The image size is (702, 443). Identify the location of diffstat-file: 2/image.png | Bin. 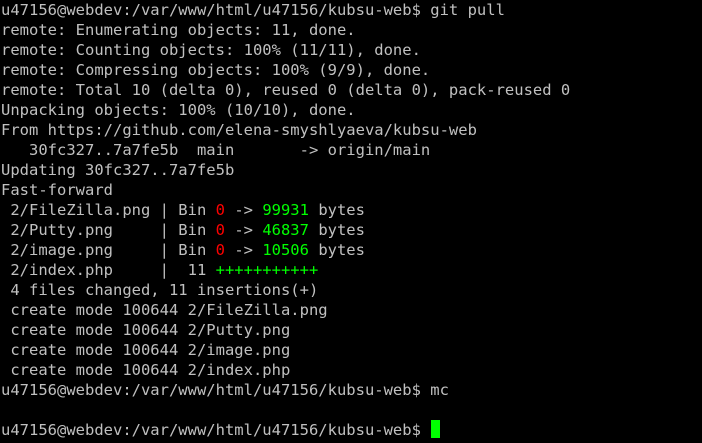
(108, 250).